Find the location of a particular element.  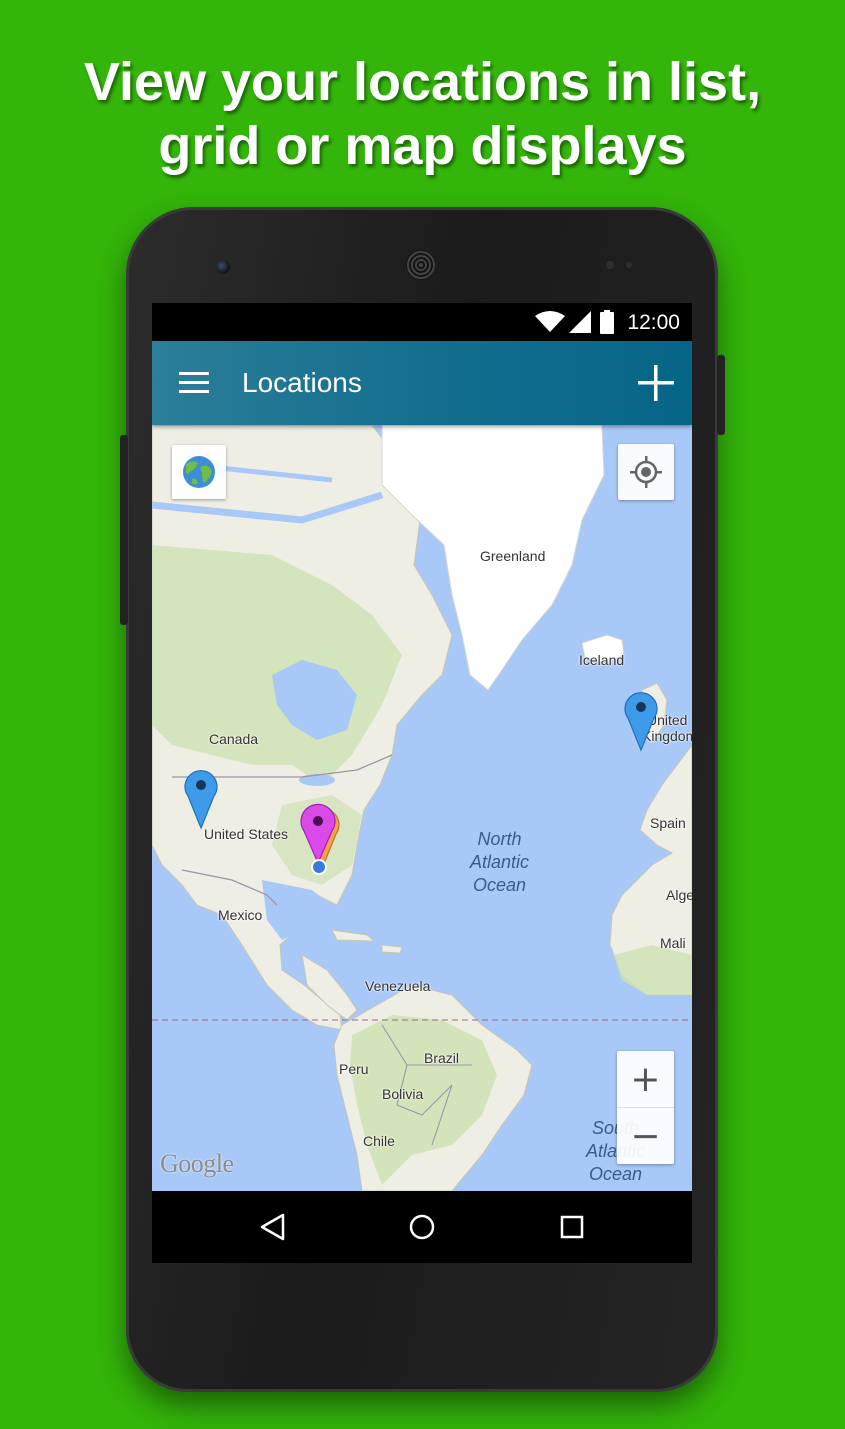

map-label-mali: Mali is located at coordinates (673, 943).